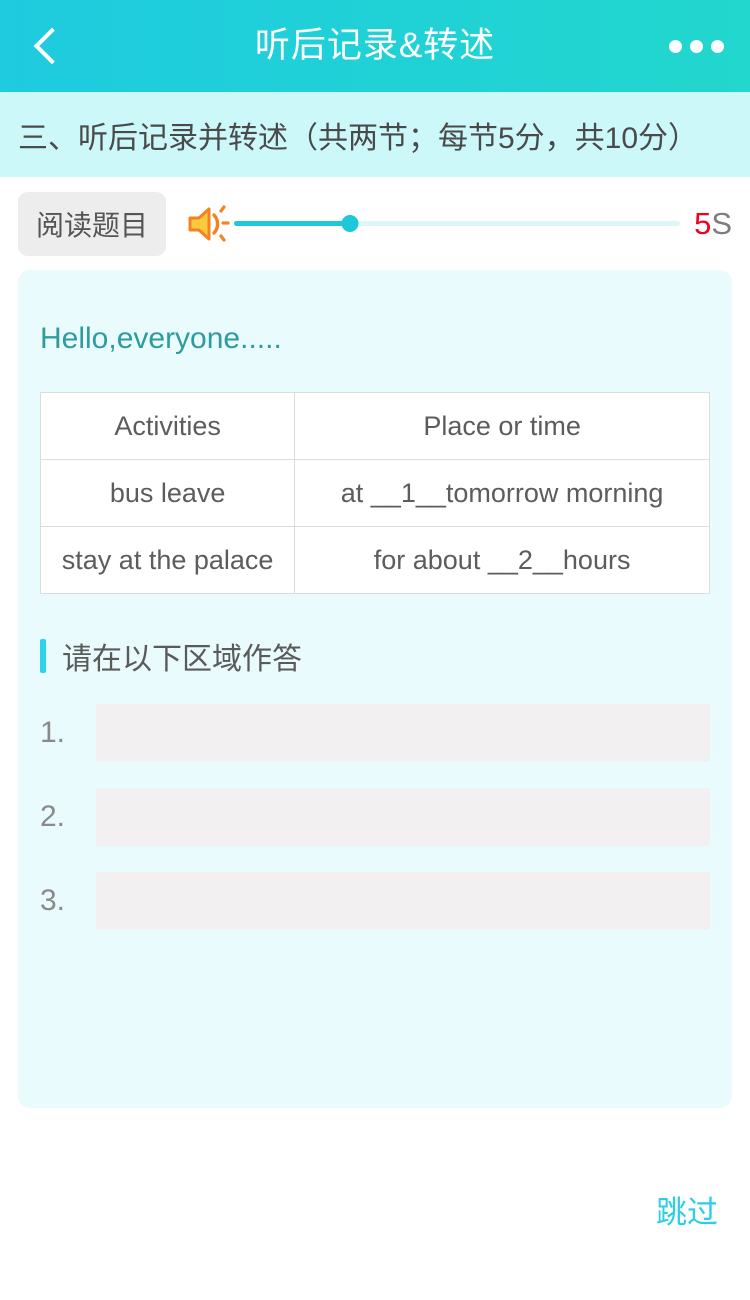  I want to click on more-options-button, so click(696, 46).